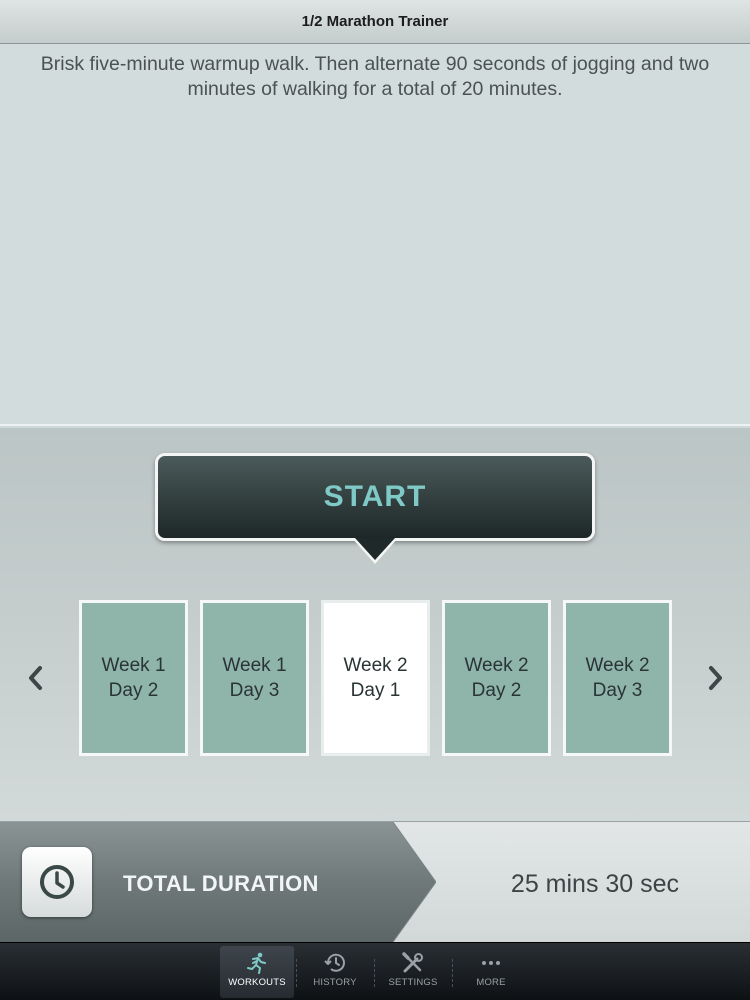 This screenshot has width=750, height=1000. Describe the element at coordinates (335, 982) in the screenshot. I see `tab-label: HISTORY` at that location.